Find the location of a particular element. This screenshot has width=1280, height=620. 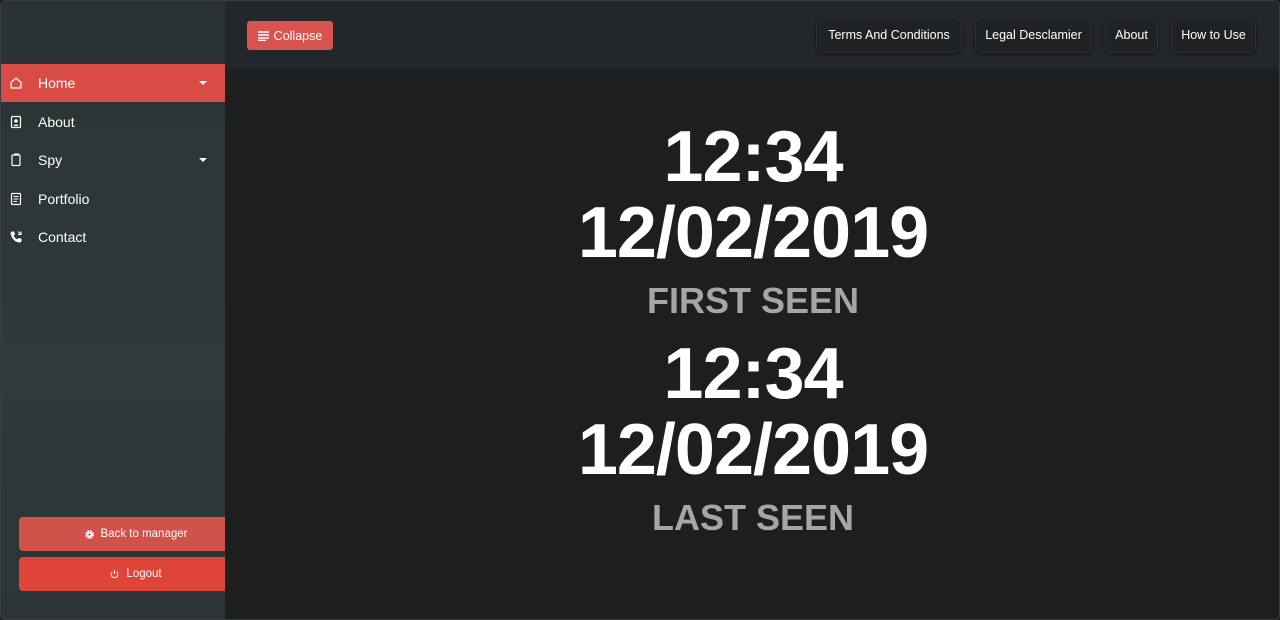

document-icon is located at coordinates (16, 199).